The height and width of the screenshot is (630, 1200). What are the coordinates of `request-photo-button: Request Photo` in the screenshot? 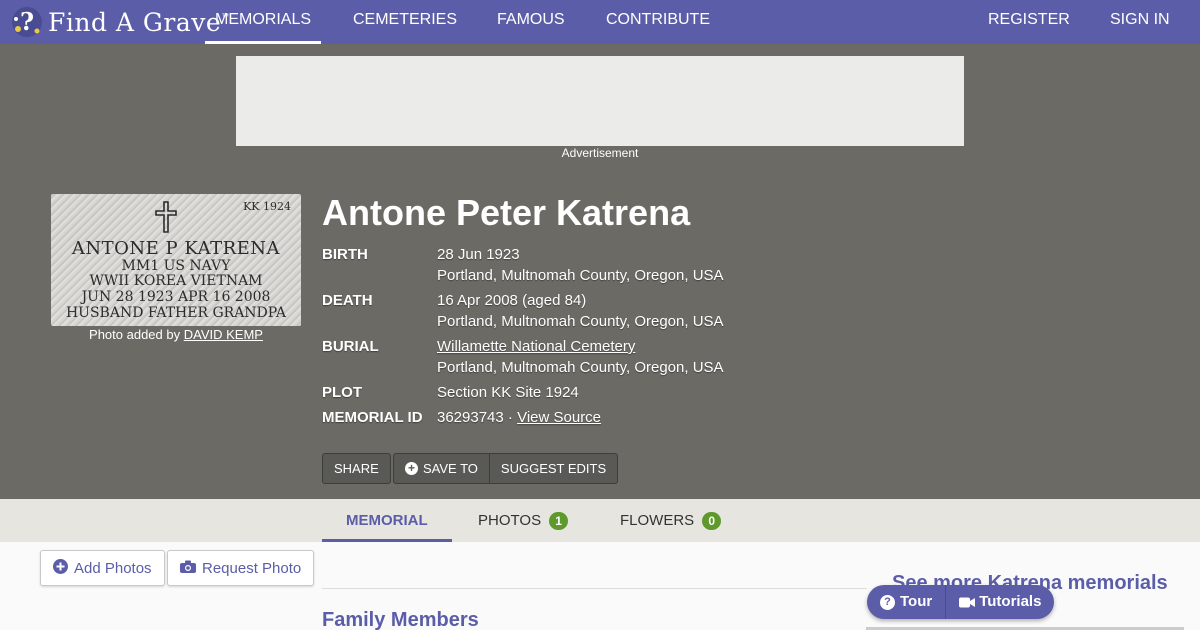 It's located at (241, 568).